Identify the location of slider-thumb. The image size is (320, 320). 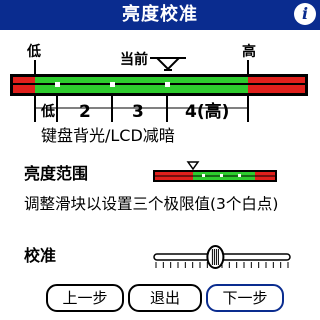
(215, 257).